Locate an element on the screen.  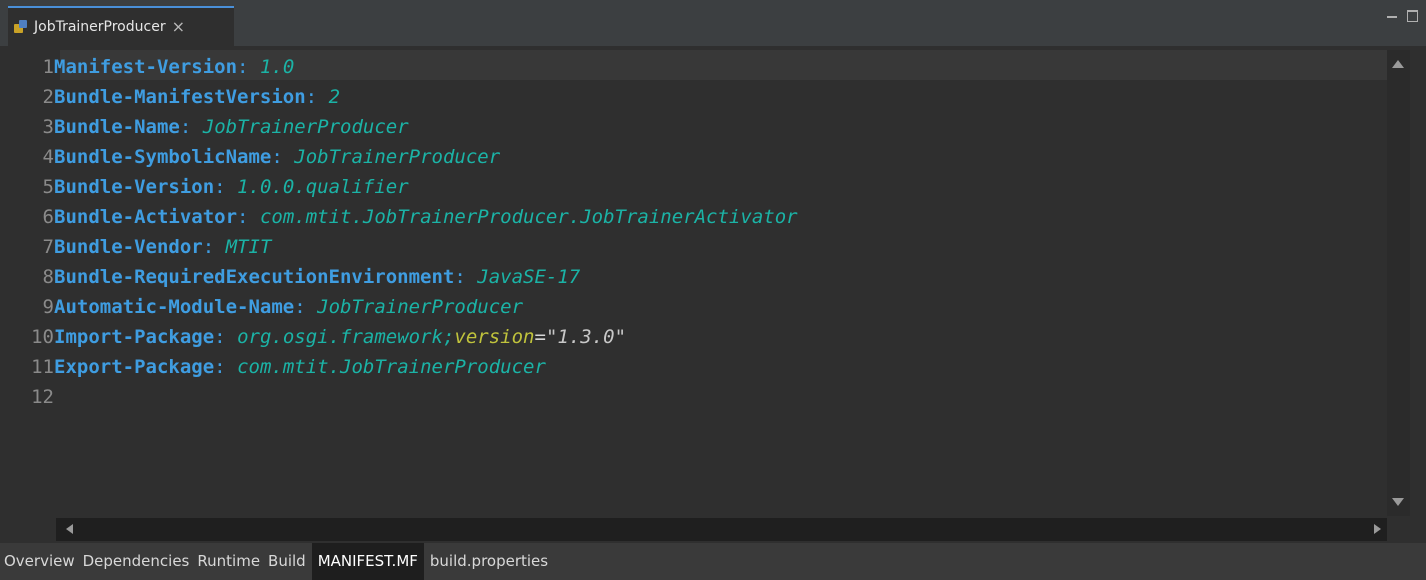
manifest-value: 1.0.0.qualifier is located at coordinates (323, 187).